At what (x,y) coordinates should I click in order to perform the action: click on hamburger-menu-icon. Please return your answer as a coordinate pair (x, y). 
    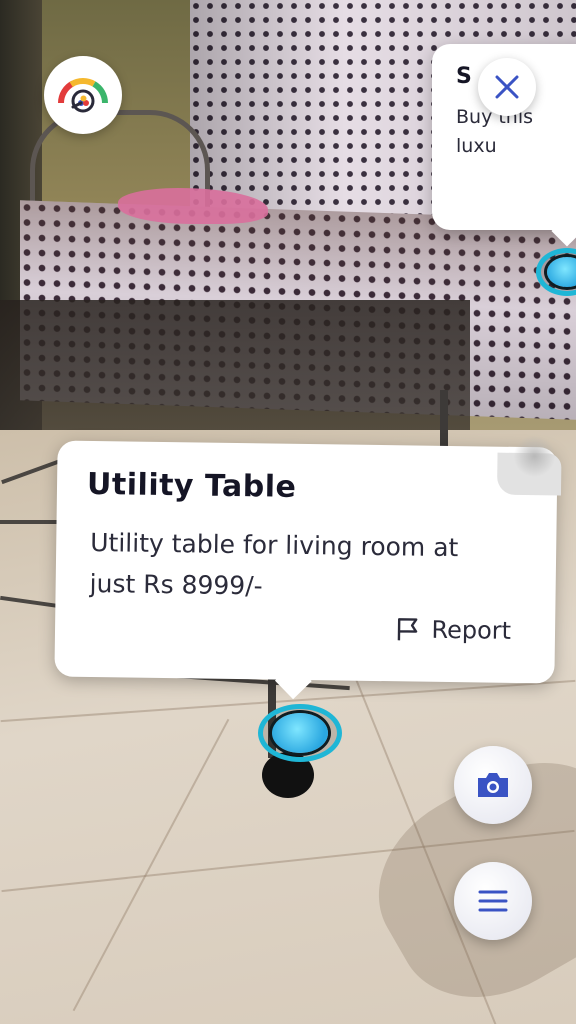
    Looking at the image, I should click on (493, 901).